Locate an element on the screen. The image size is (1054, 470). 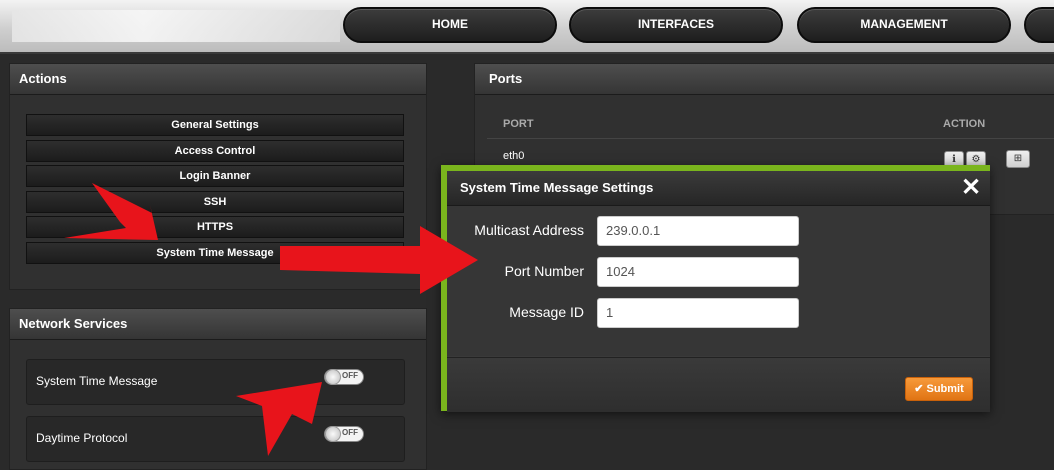
service-label: Daytime Protocol is located at coordinates (82, 438).